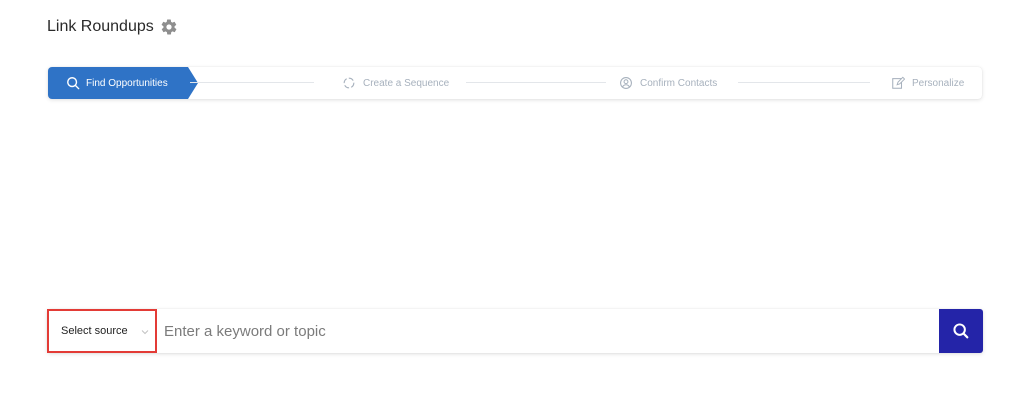 This screenshot has height=404, width=1024. What do you see at coordinates (938, 83) in the screenshot?
I see `step-label: Personalize` at bounding box center [938, 83].